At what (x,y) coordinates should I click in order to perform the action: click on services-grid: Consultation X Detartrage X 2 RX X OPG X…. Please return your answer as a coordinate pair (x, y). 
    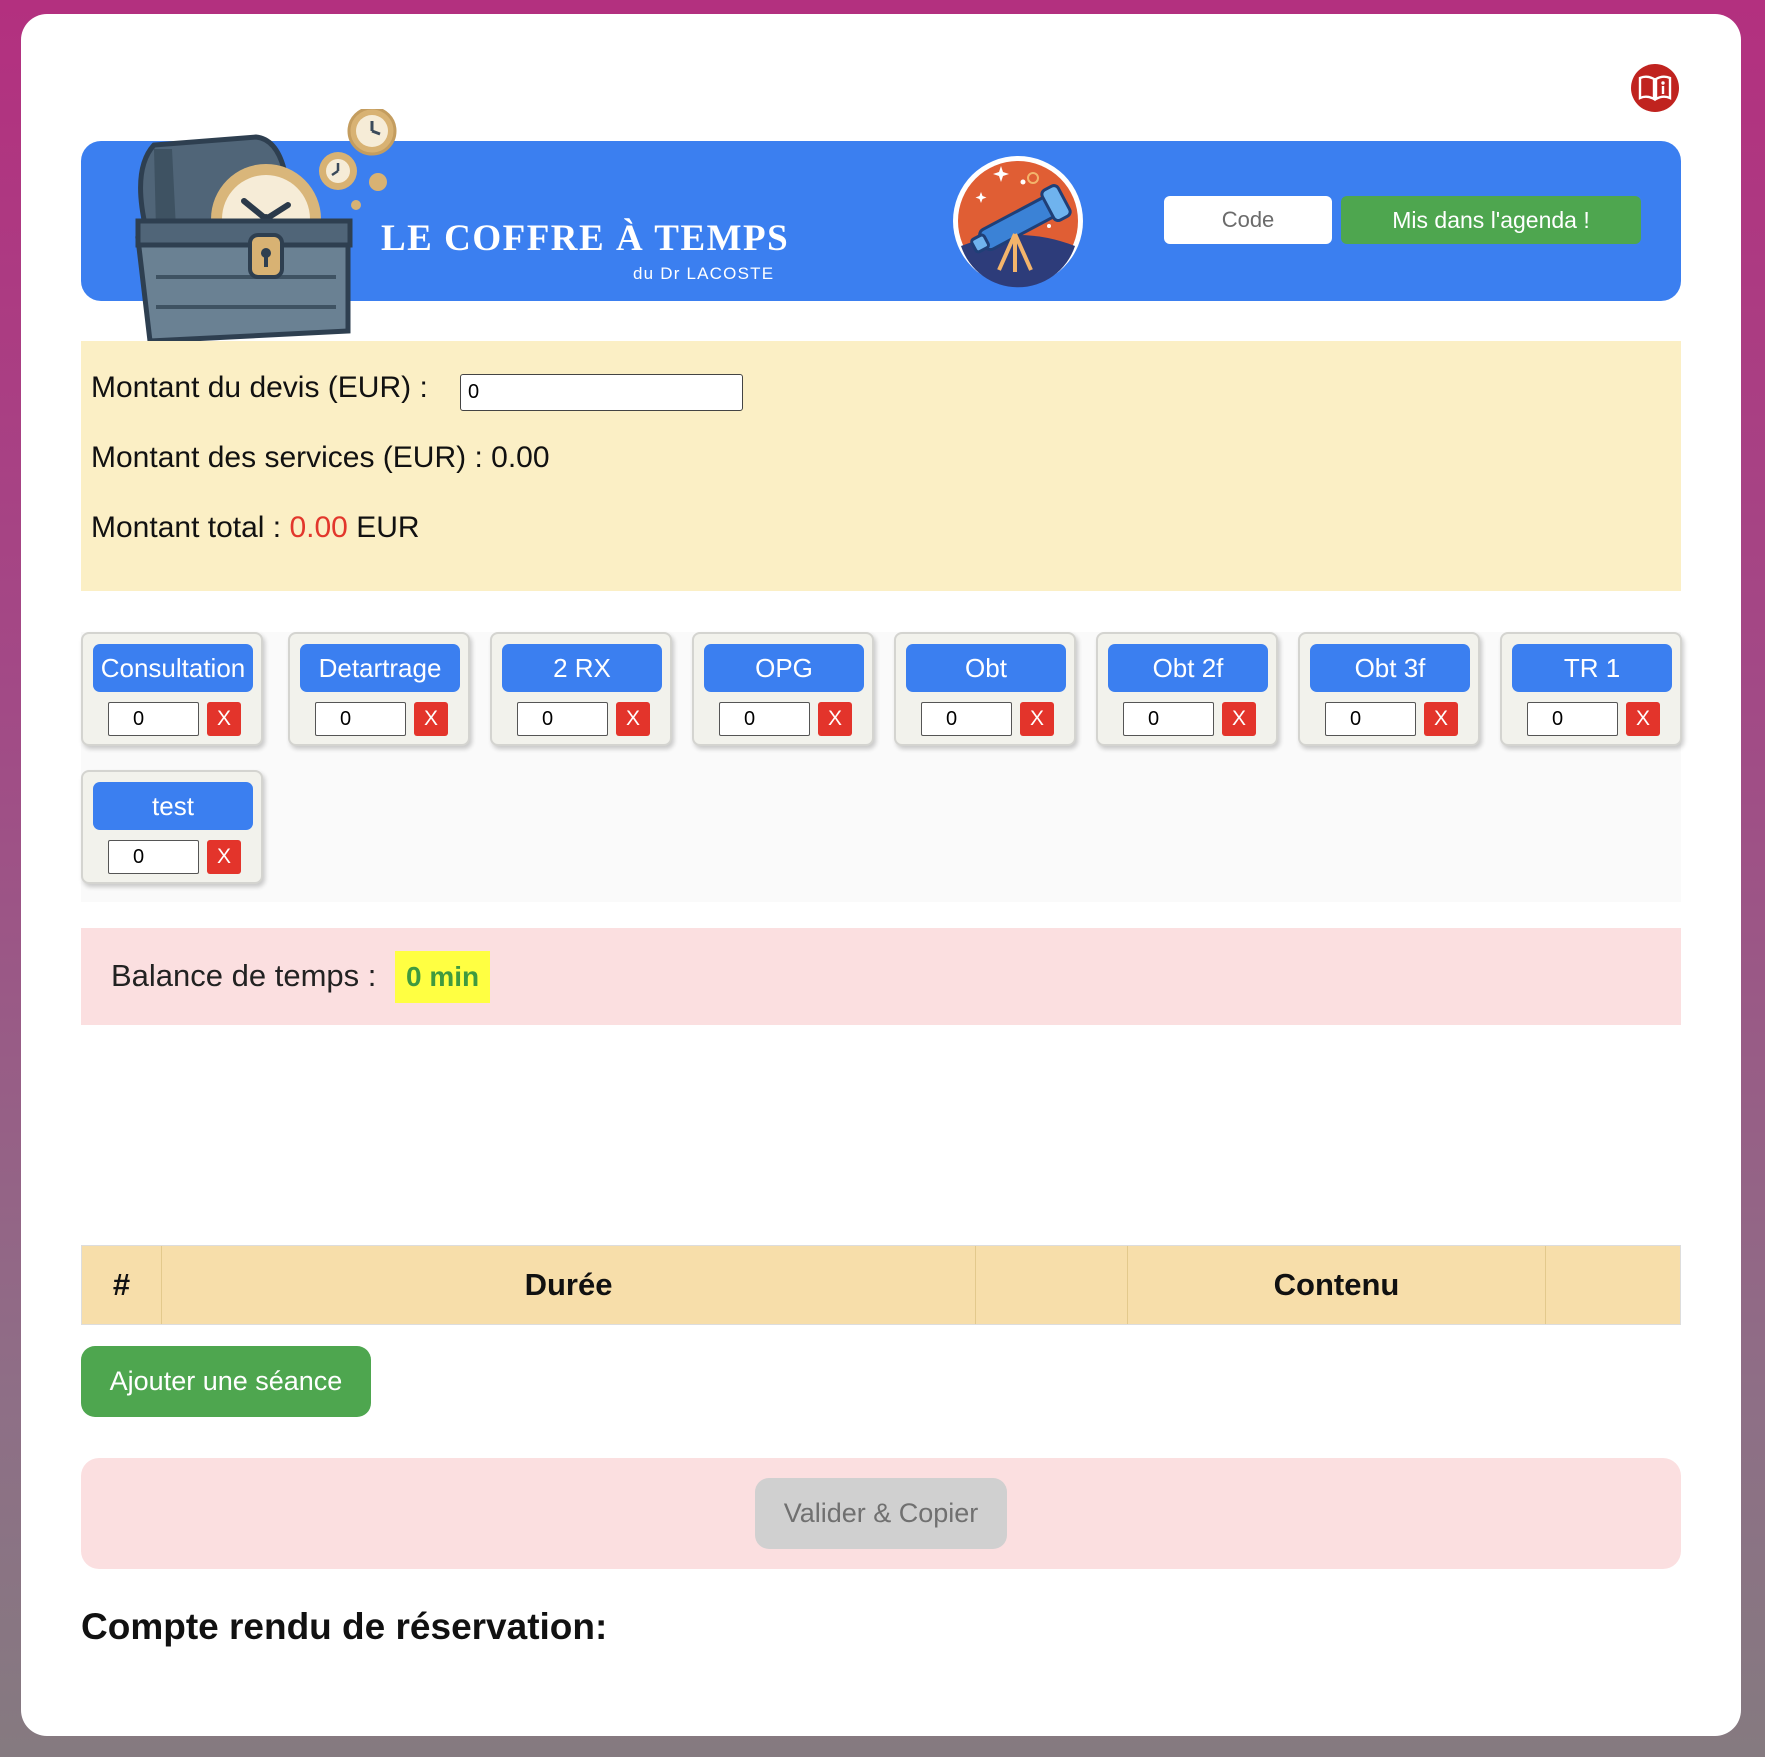
    Looking at the image, I should click on (881, 767).